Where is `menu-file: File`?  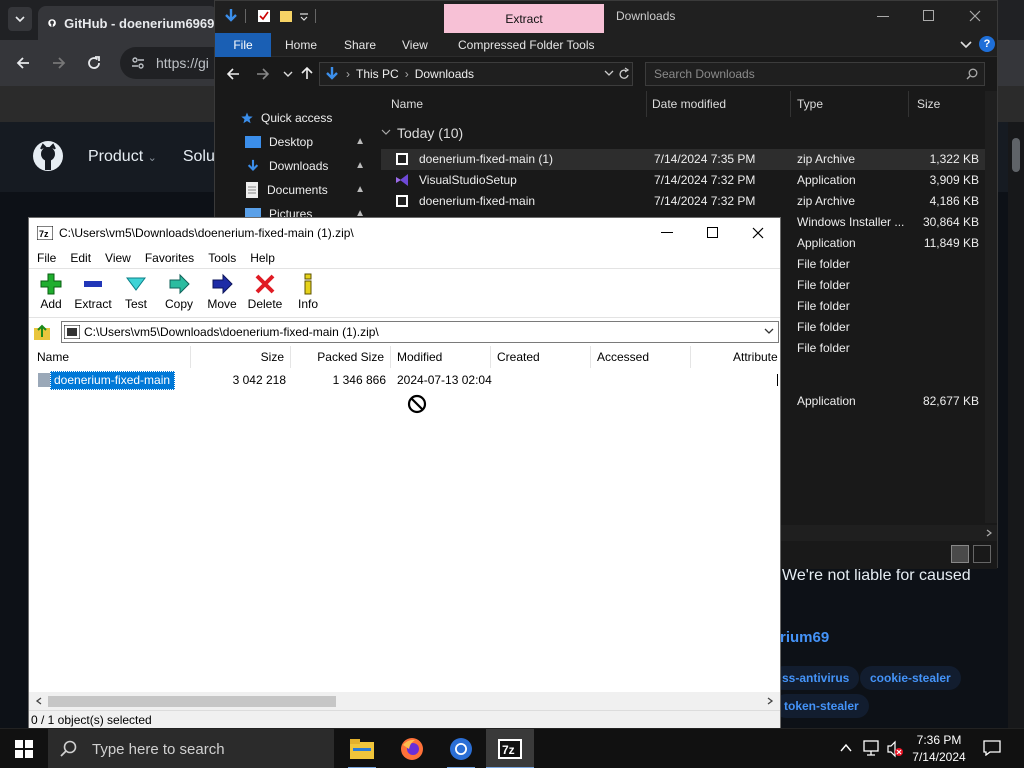
menu-file: File is located at coordinates (46, 258).